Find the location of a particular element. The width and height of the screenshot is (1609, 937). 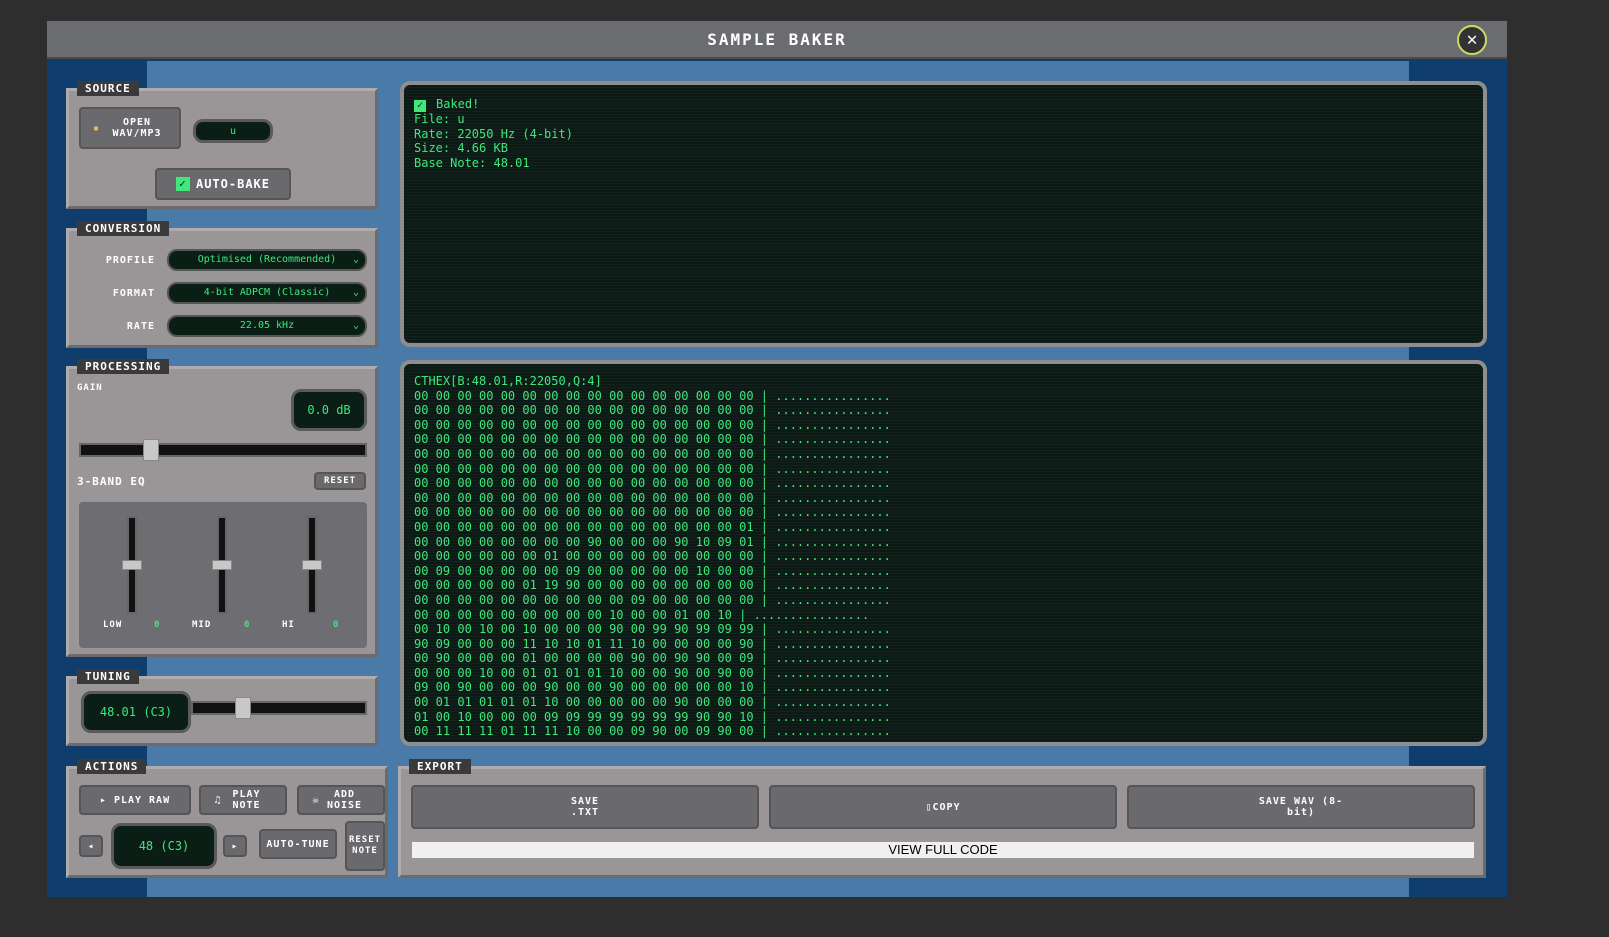

checkbox-checked-icon: ✓ is located at coordinates (182, 184).